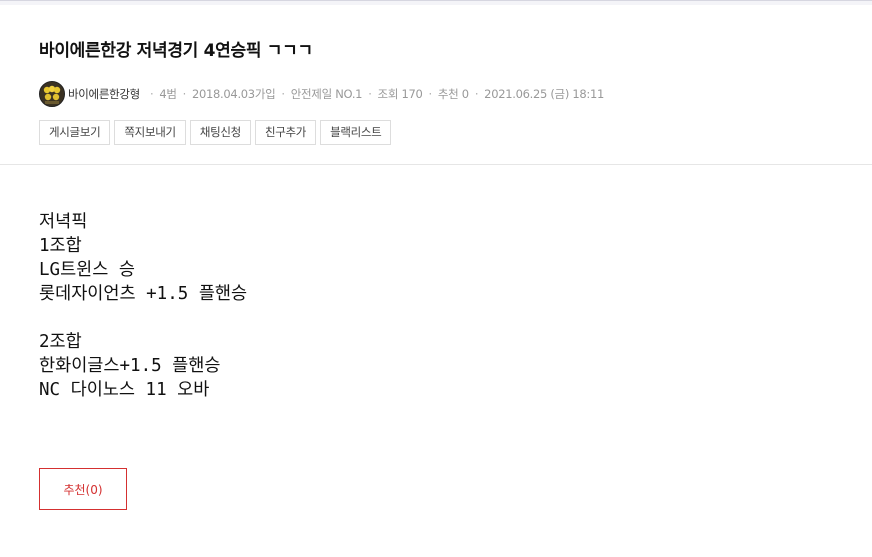 This screenshot has height=557, width=872. What do you see at coordinates (130, 366) in the screenshot?
I see `content-line: 한화이글스+1.5 플핸승` at bounding box center [130, 366].